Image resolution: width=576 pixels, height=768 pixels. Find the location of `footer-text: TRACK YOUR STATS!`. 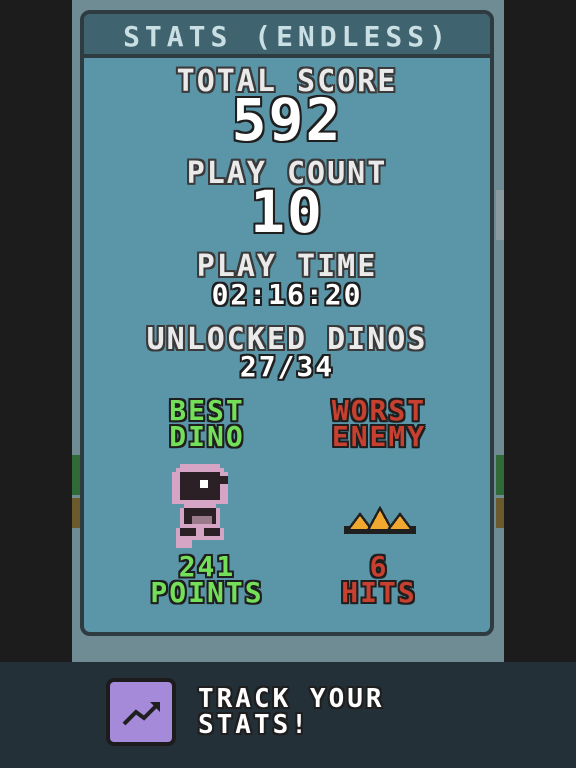

footer-text: TRACK YOUR STATS! is located at coordinates (291, 712).